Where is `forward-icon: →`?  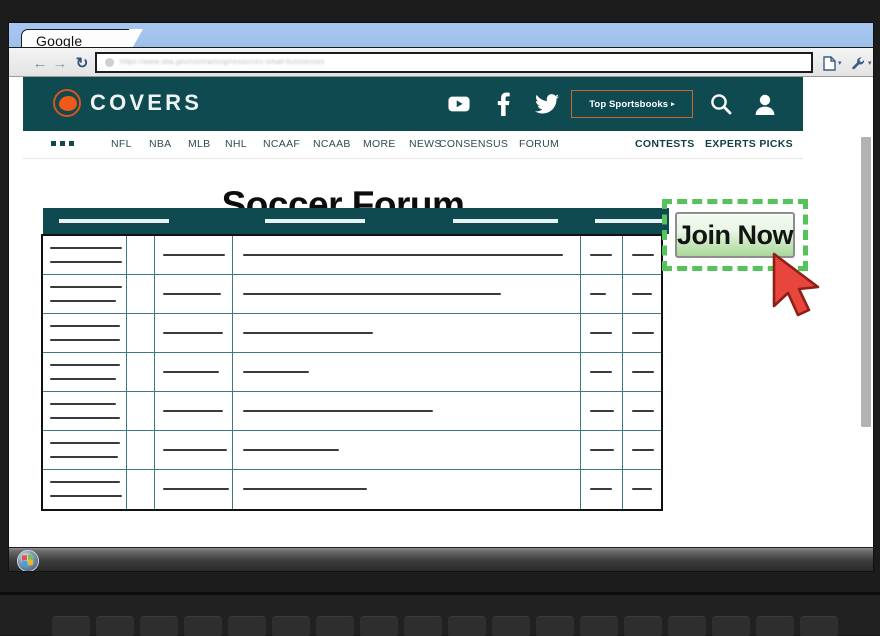
forward-icon: → is located at coordinates (60, 63).